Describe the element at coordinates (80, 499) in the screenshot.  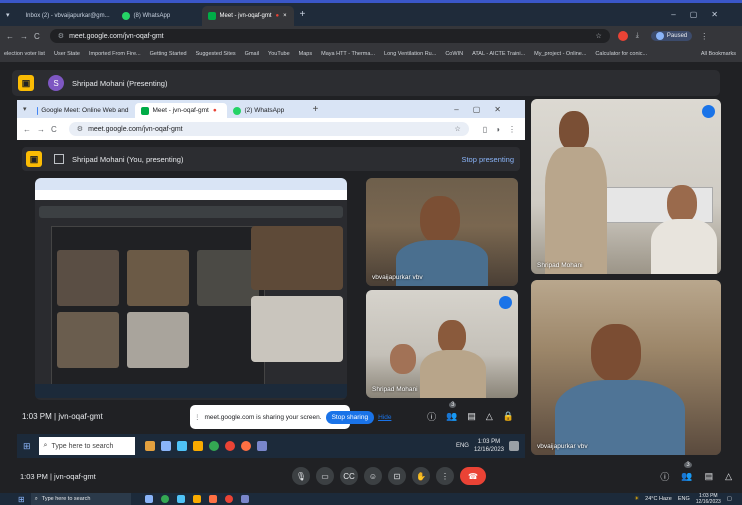
I see `search-box: ⌕ Type here to search` at that location.